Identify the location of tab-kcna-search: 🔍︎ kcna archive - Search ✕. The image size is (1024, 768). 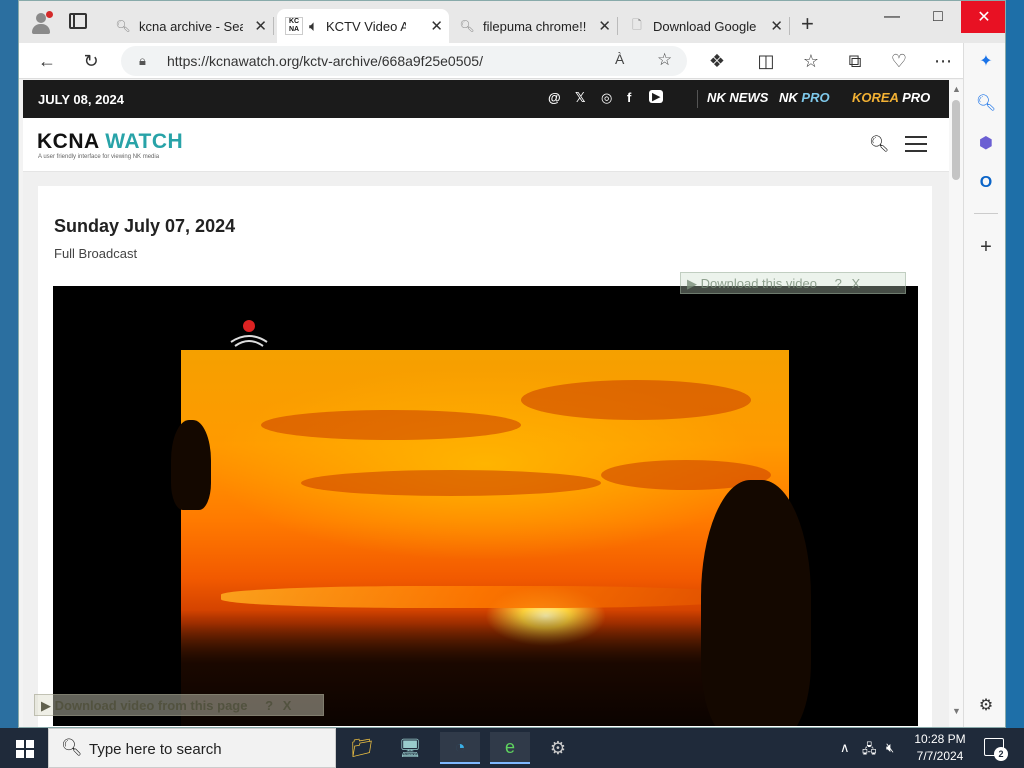
(190, 26).